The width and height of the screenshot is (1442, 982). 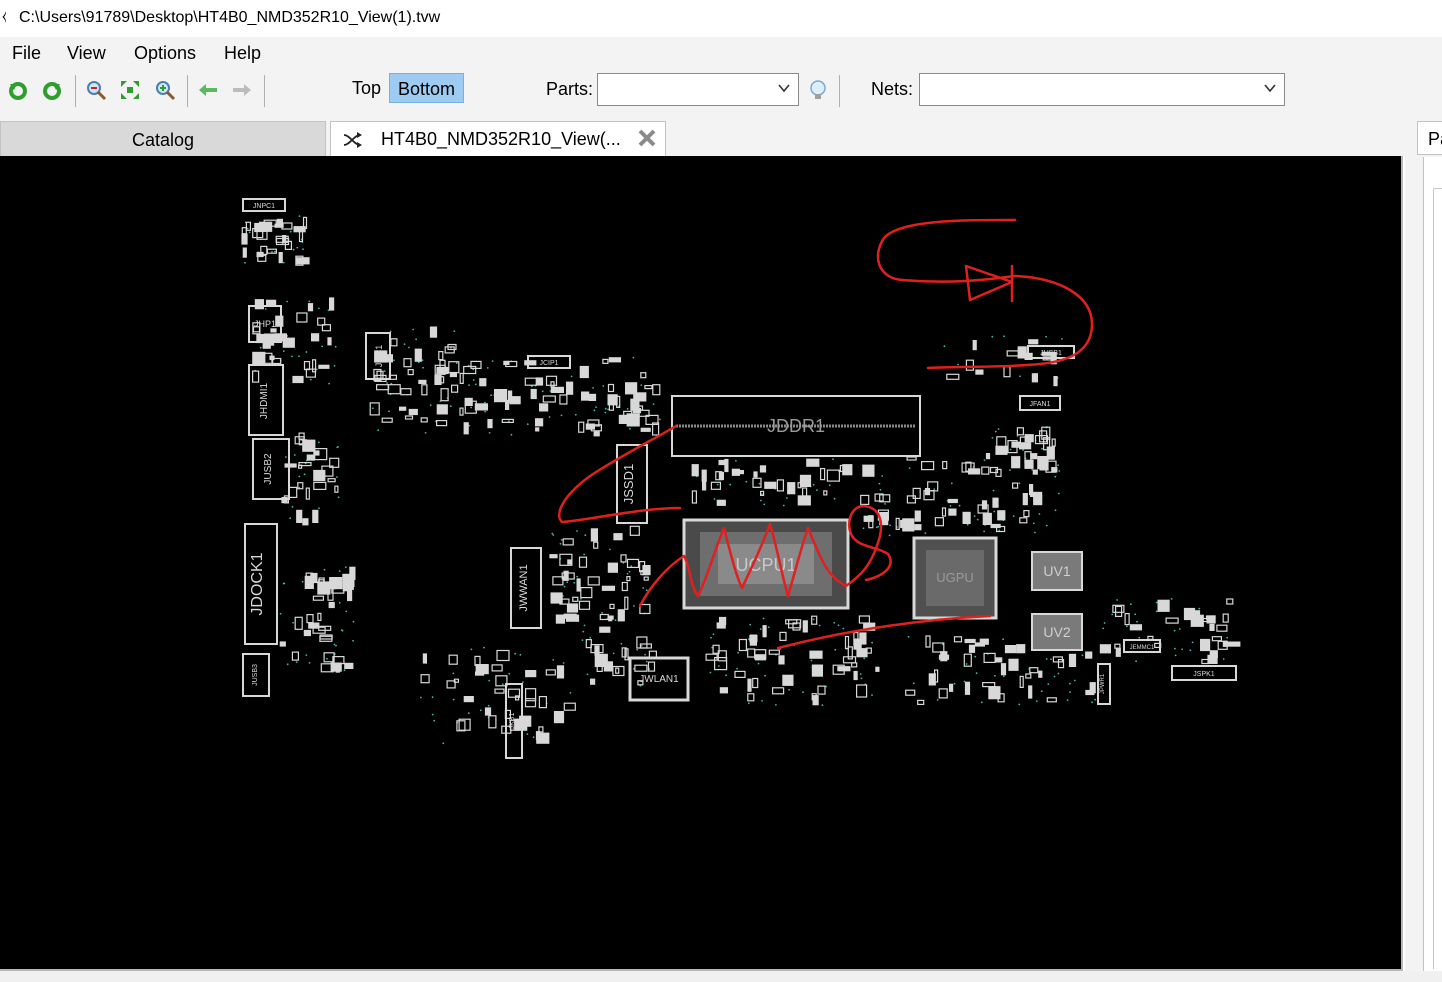 What do you see at coordinates (130, 90) in the screenshot?
I see `fit-view-icon` at bounding box center [130, 90].